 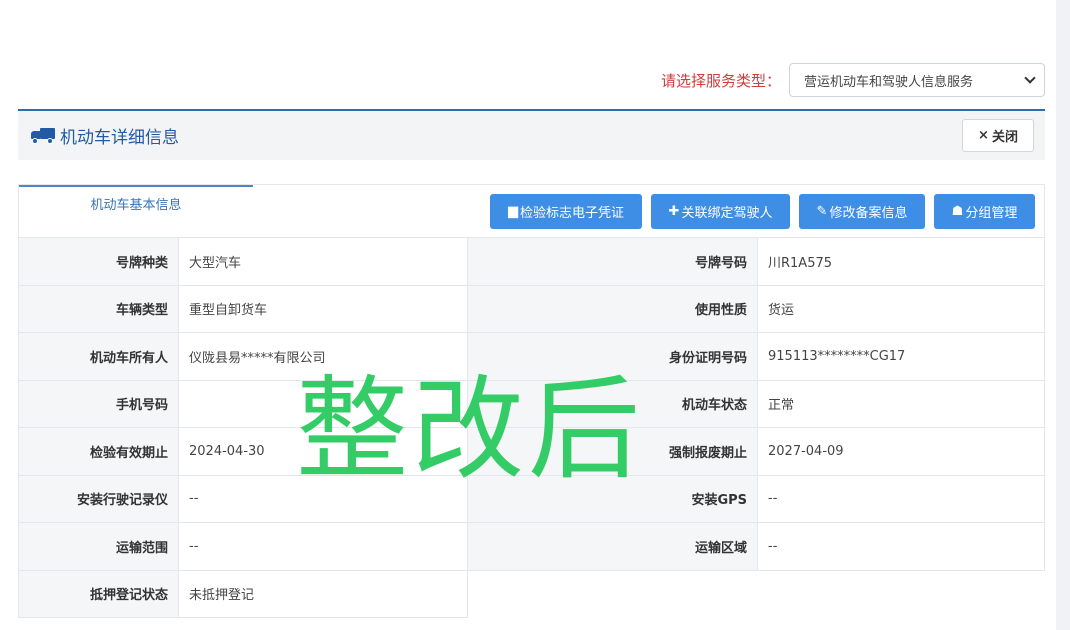 What do you see at coordinates (1063, 315) in the screenshot?
I see `right-scroll-strip` at bounding box center [1063, 315].